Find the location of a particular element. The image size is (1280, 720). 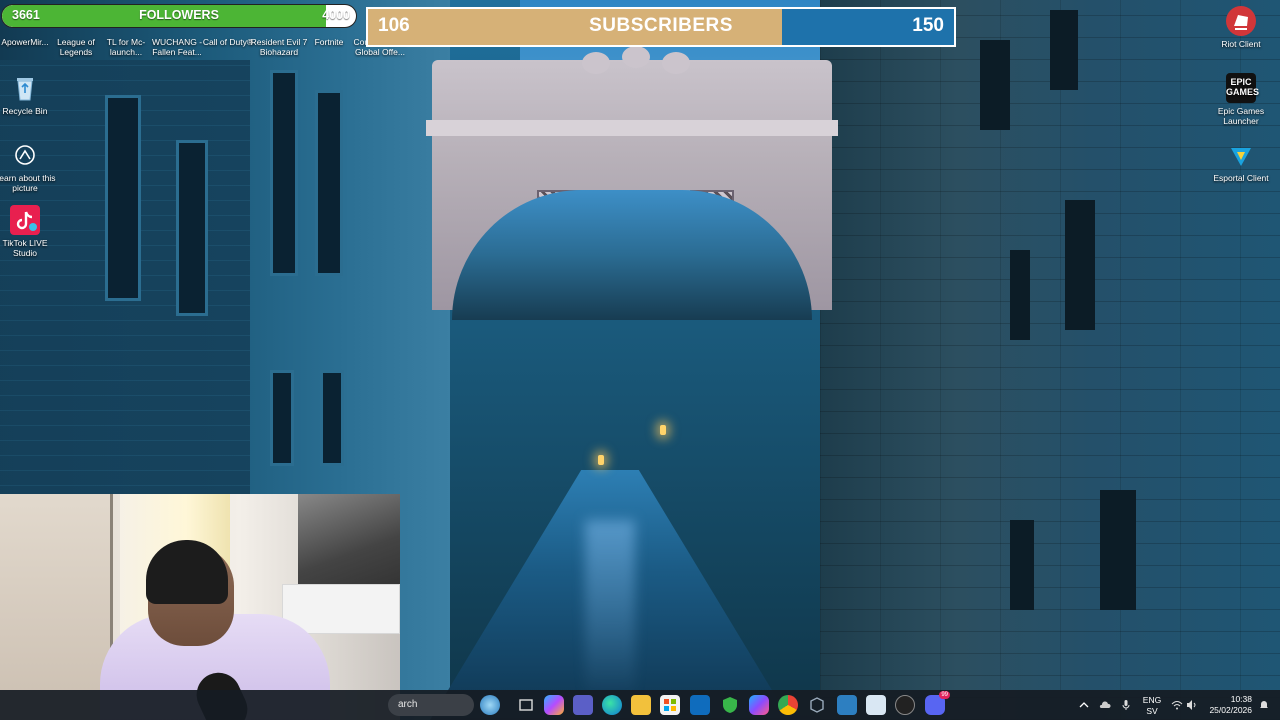

volume-icon is located at coordinates (1192, 705).